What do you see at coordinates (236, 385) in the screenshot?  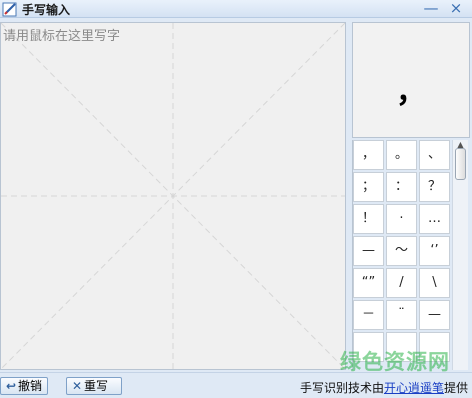 I see `bottom-bar: ↩ 撤销 ✕ 重写 手写识别技术由开心逍遥笔提供` at bounding box center [236, 385].